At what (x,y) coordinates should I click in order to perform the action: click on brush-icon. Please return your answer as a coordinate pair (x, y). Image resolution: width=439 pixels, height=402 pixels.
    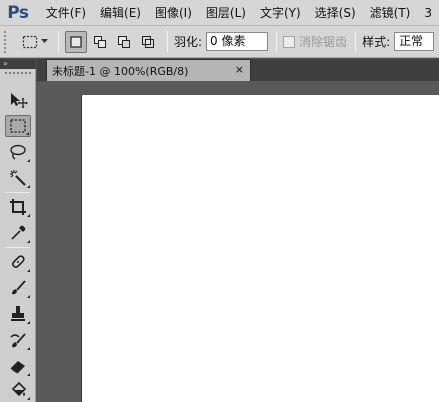
    Looking at the image, I should click on (19, 287).